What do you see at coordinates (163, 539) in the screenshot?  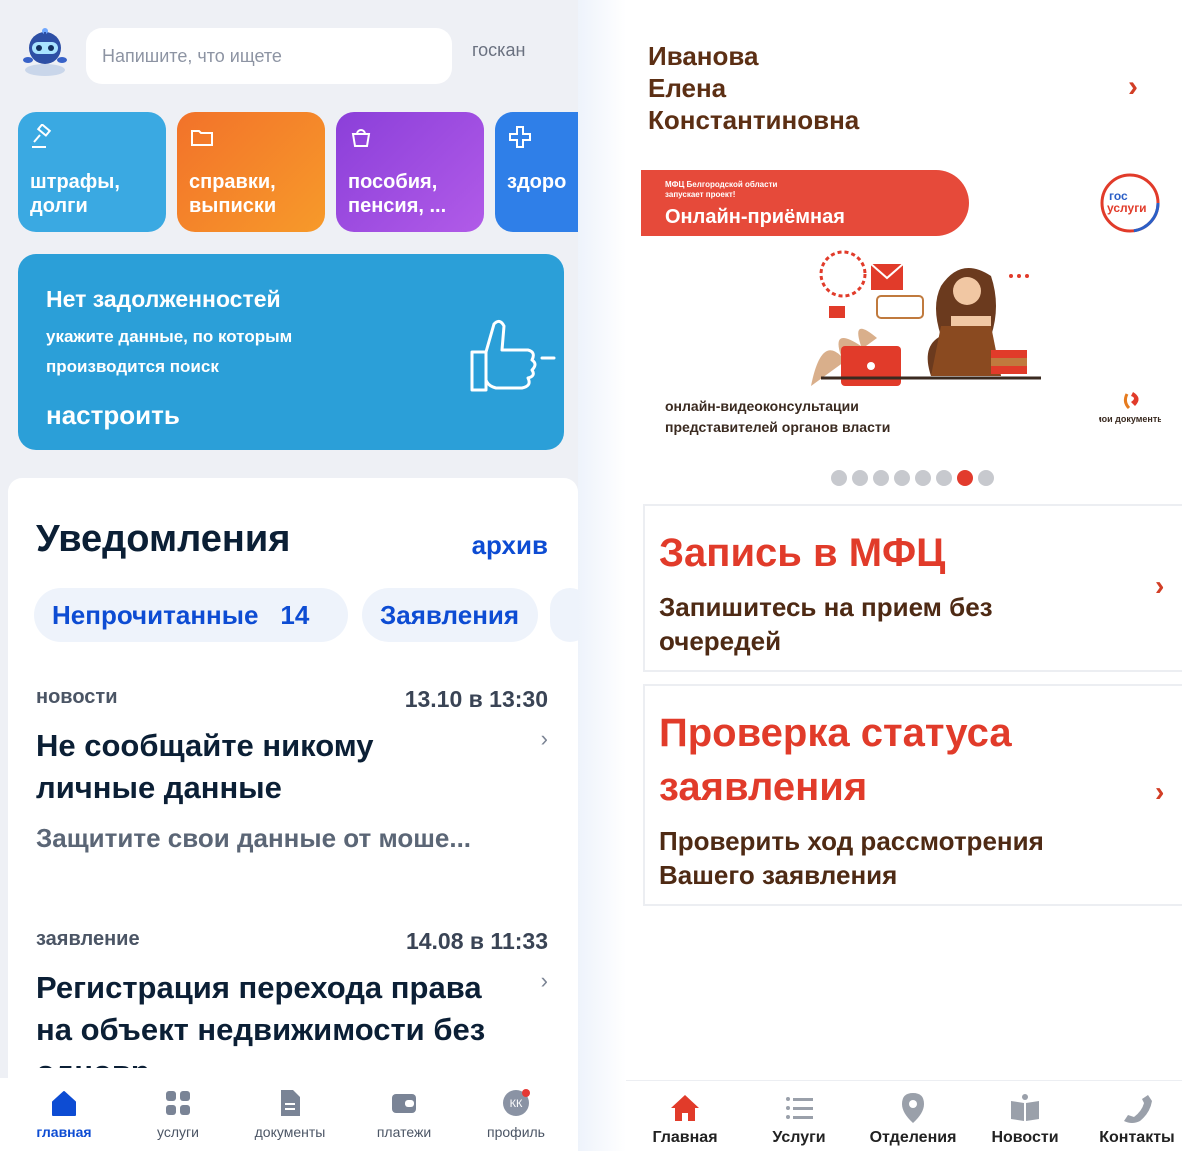 I see `notifications-title: Уведомления` at bounding box center [163, 539].